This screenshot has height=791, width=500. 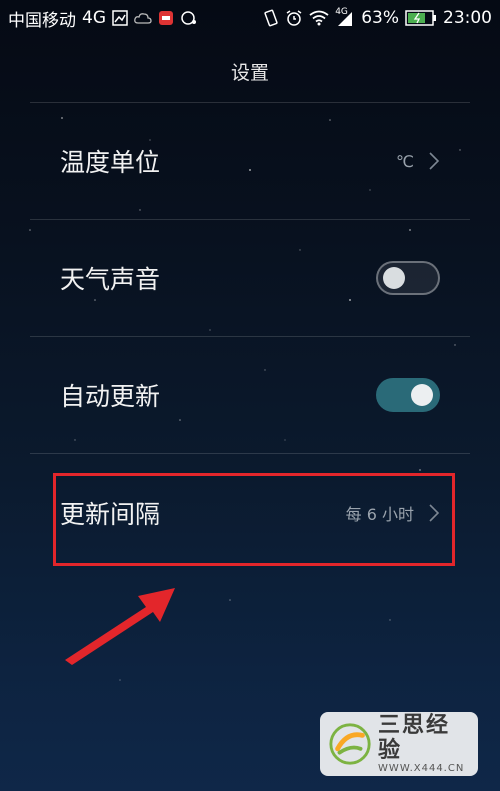 What do you see at coordinates (408, 278) in the screenshot?
I see `weather-sound-toggle` at bounding box center [408, 278].